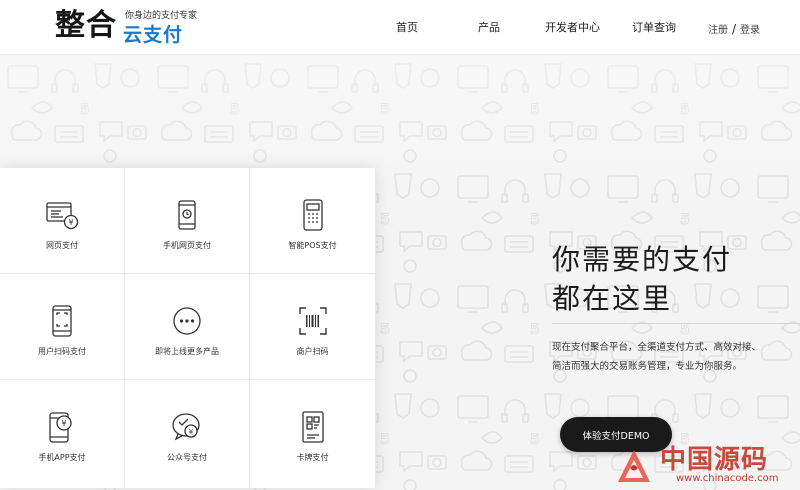 The height and width of the screenshot is (490, 800). Describe the element at coordinates (572, 27) in the screenshot. I see `nav-developer-center: 开发者中心` at that location.